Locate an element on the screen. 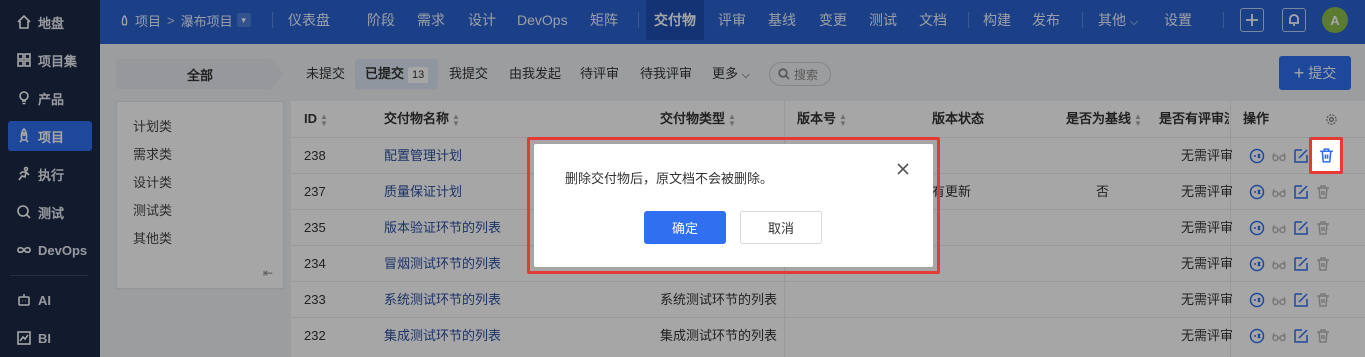  close-icon is located at coordinates (903, 169).